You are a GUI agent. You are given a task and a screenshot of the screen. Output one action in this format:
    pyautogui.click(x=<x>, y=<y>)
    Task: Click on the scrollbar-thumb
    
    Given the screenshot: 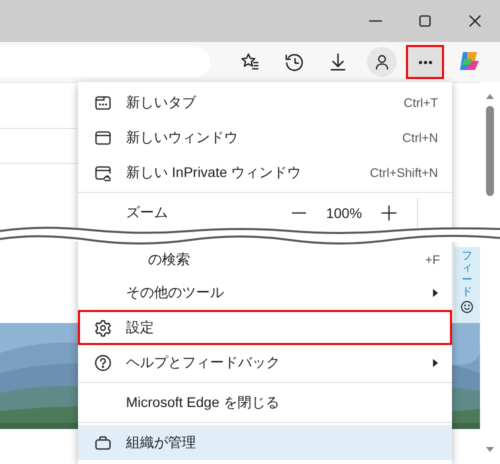 What is the action you would take?
    pyautogui.click(x=490, y=151)
    